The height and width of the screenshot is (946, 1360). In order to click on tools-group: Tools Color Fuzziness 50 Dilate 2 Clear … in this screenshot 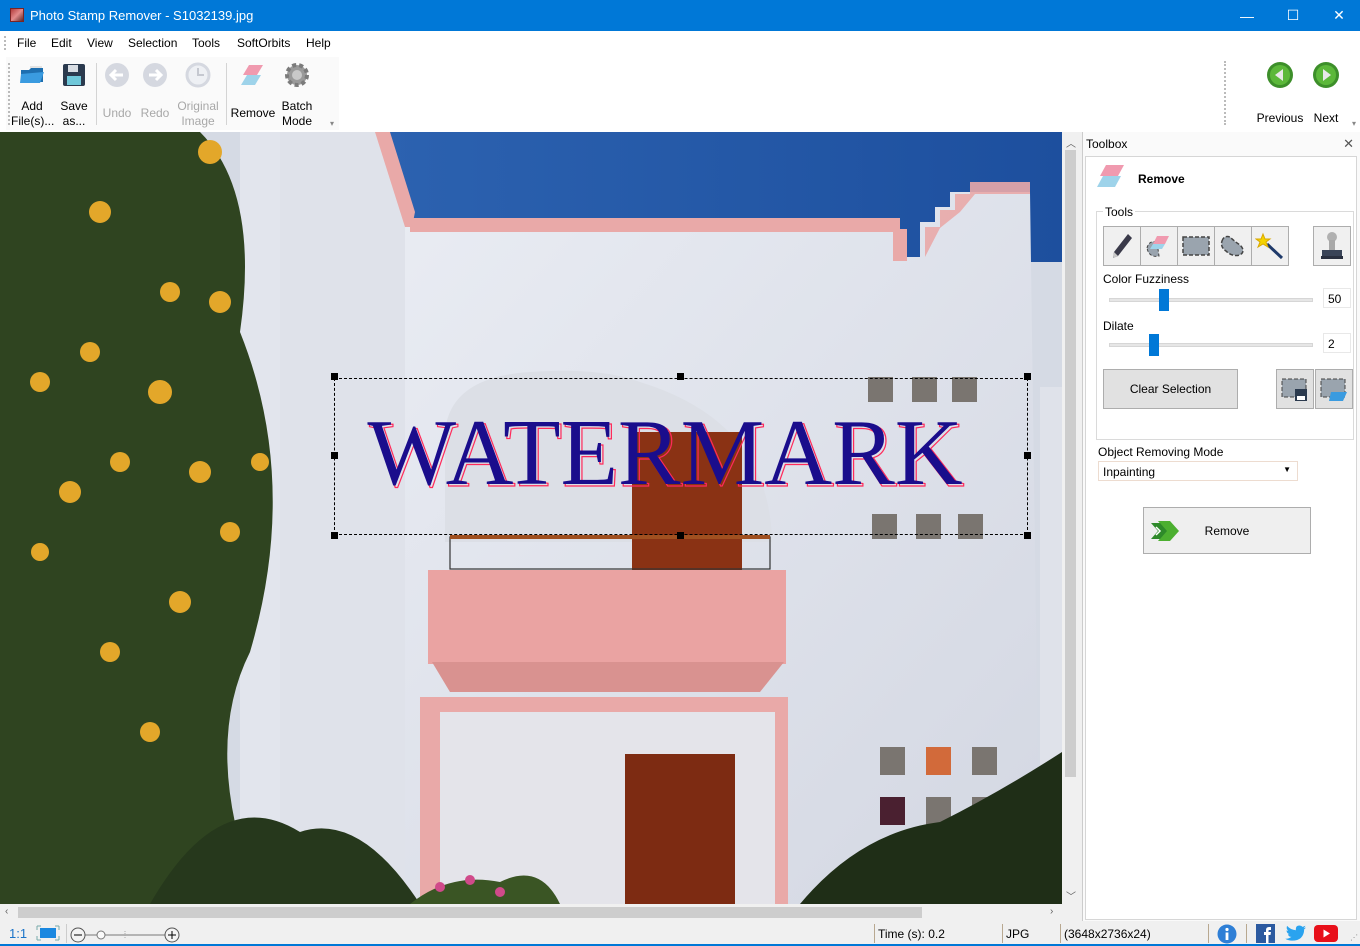, I will do `click(1225, 322)`.